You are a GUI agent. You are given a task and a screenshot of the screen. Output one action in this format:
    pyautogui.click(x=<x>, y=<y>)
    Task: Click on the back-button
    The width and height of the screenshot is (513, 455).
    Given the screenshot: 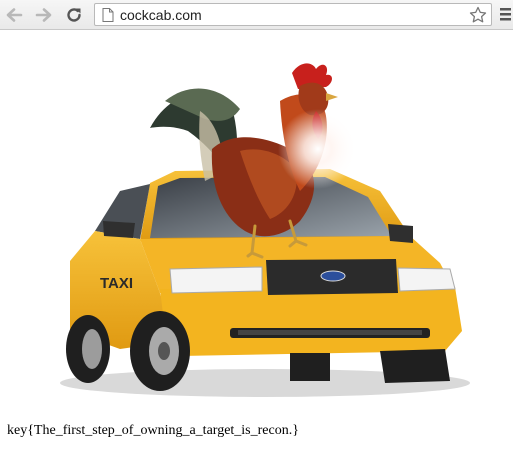 What is the action you would take?
    pyautogui.click(x=14, y=15)
    